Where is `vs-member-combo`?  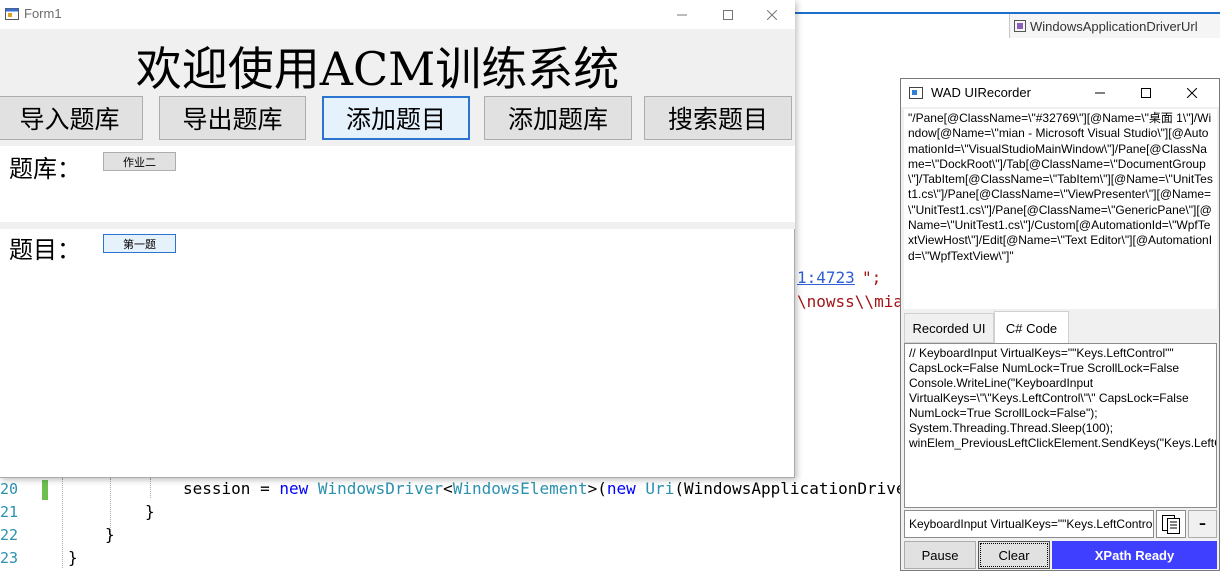
vs-member-combo is located at coordinates (902, 26).